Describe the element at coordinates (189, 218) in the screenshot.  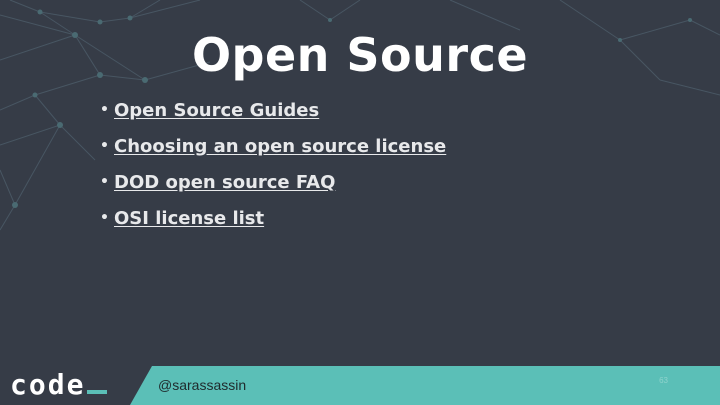
I see `link-osi-license-list: OSI license list` at that location.